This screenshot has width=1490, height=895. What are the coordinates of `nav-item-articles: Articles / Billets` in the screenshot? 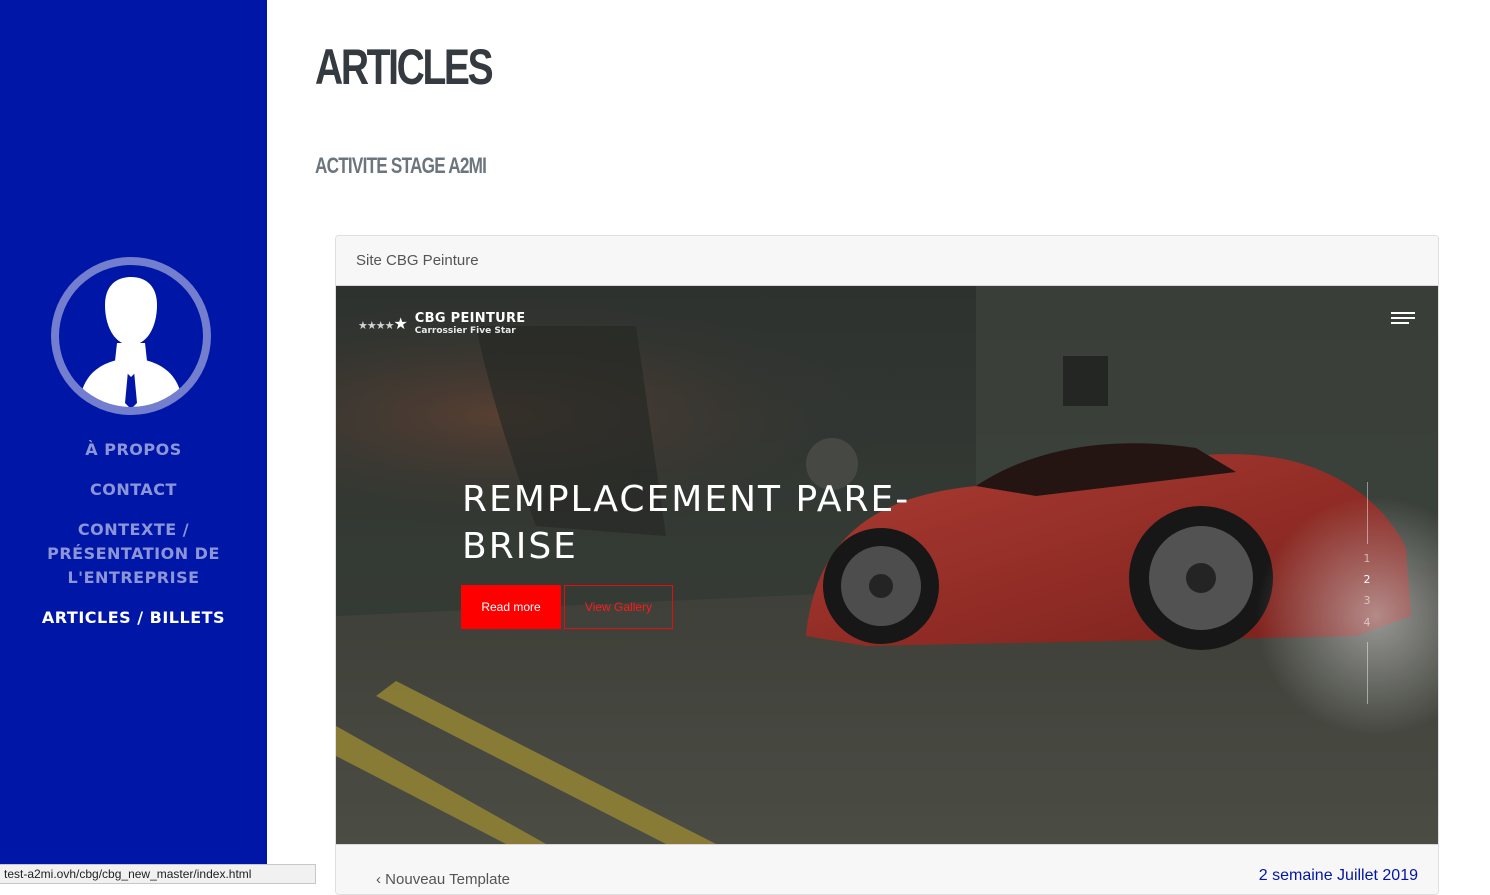 It's located at (133, 618).